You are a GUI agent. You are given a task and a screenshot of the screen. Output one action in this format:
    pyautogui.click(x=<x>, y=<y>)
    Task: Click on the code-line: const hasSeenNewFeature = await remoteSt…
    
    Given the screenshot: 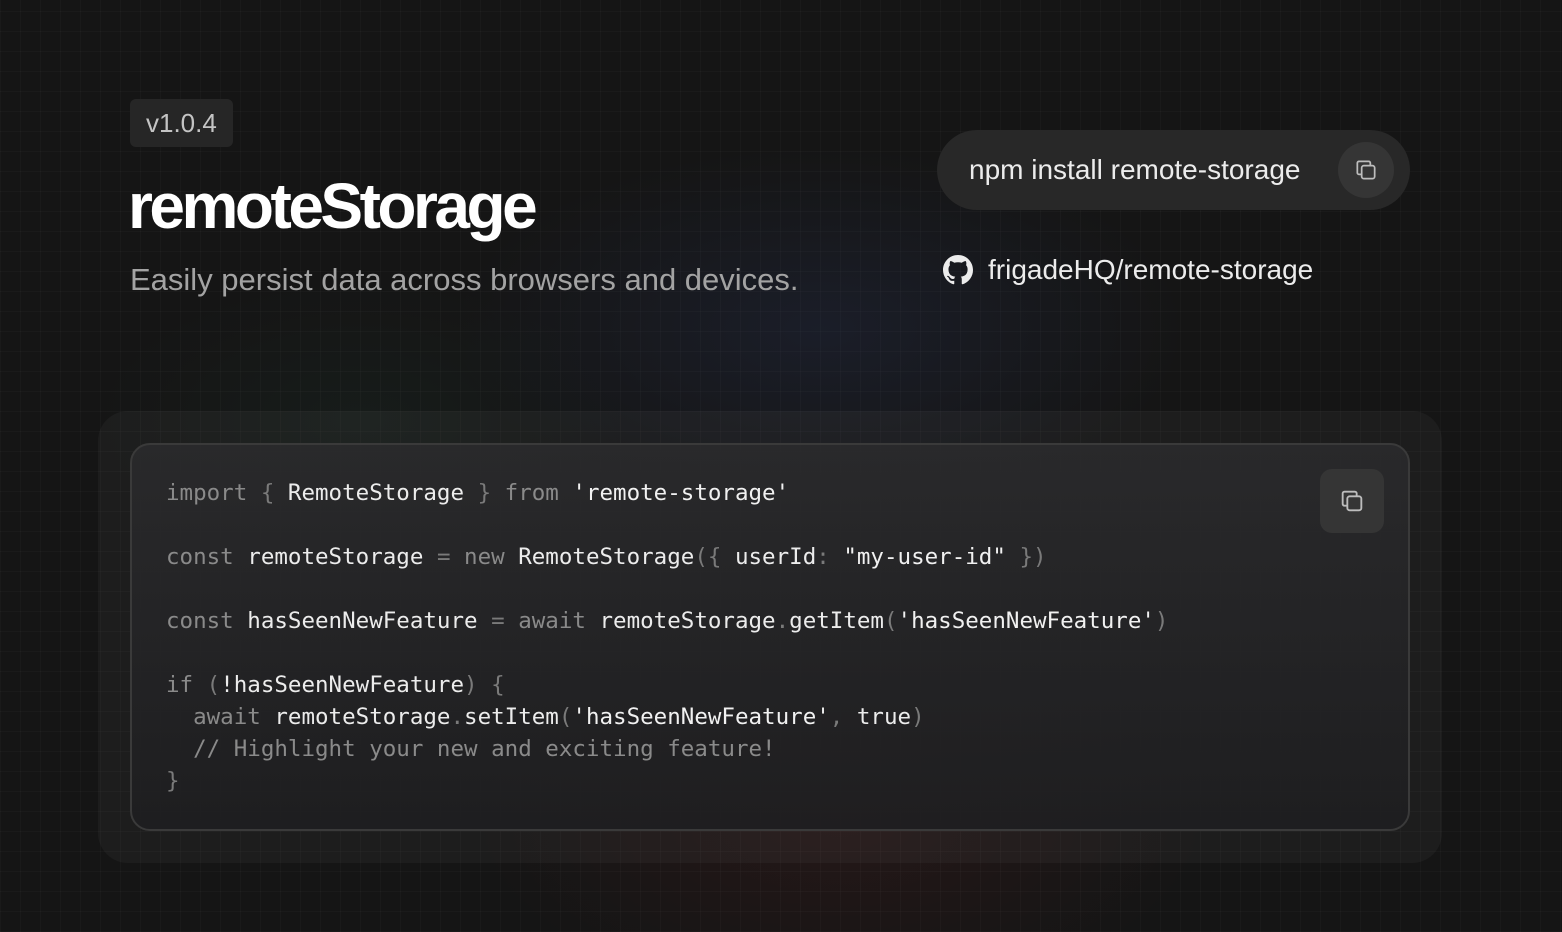 What is the action you would take?
    pyautogui.click(x=667, y=621)
    